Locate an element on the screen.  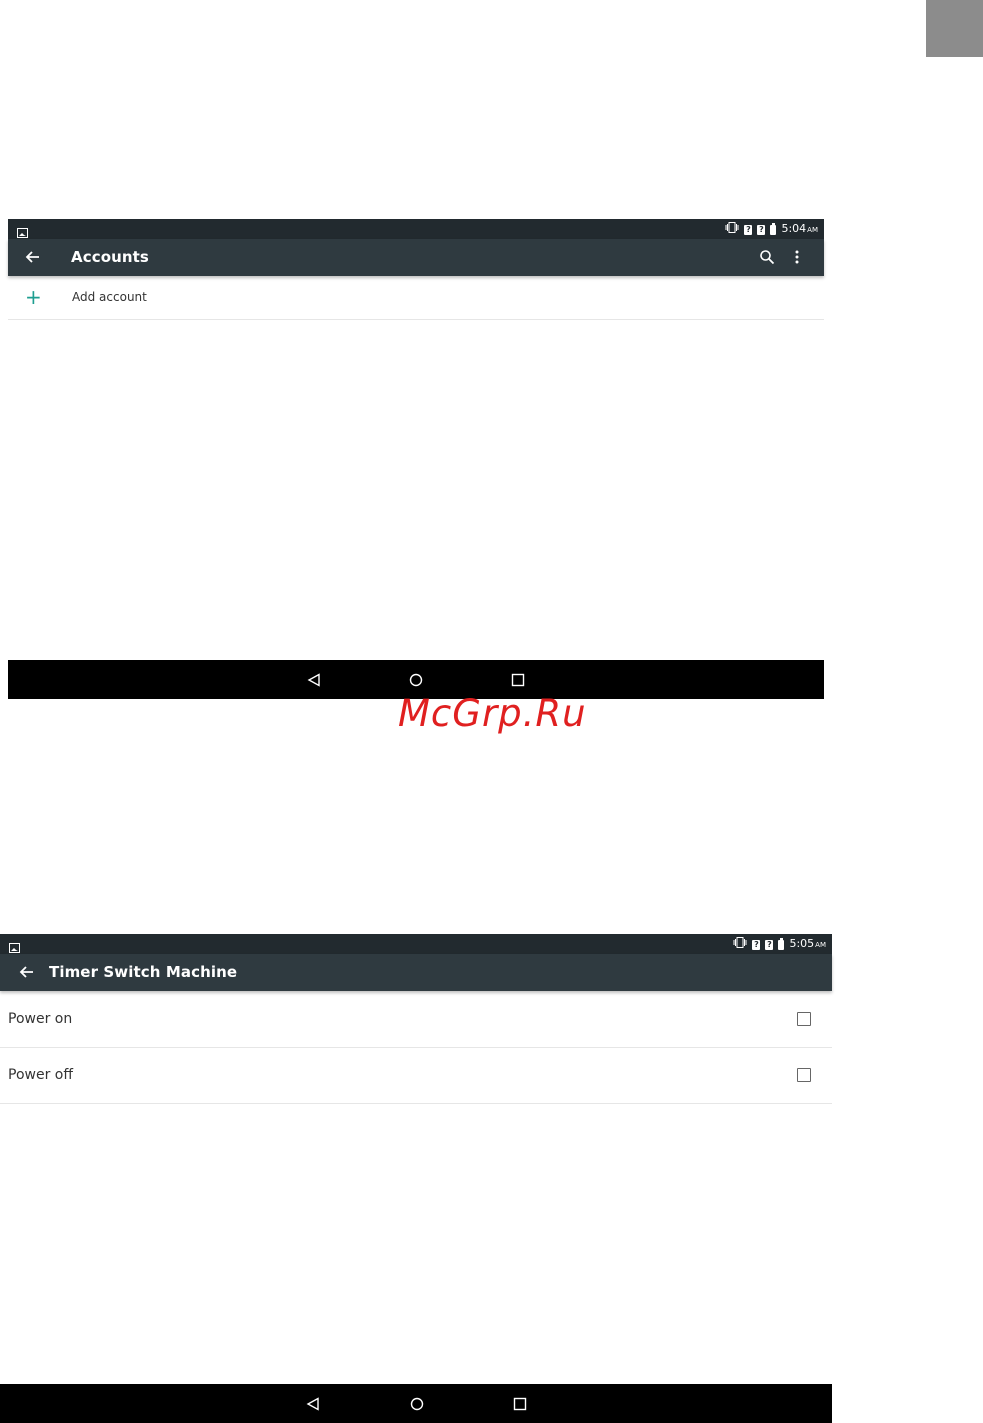
search-icon is located at coordinates (767, 259).